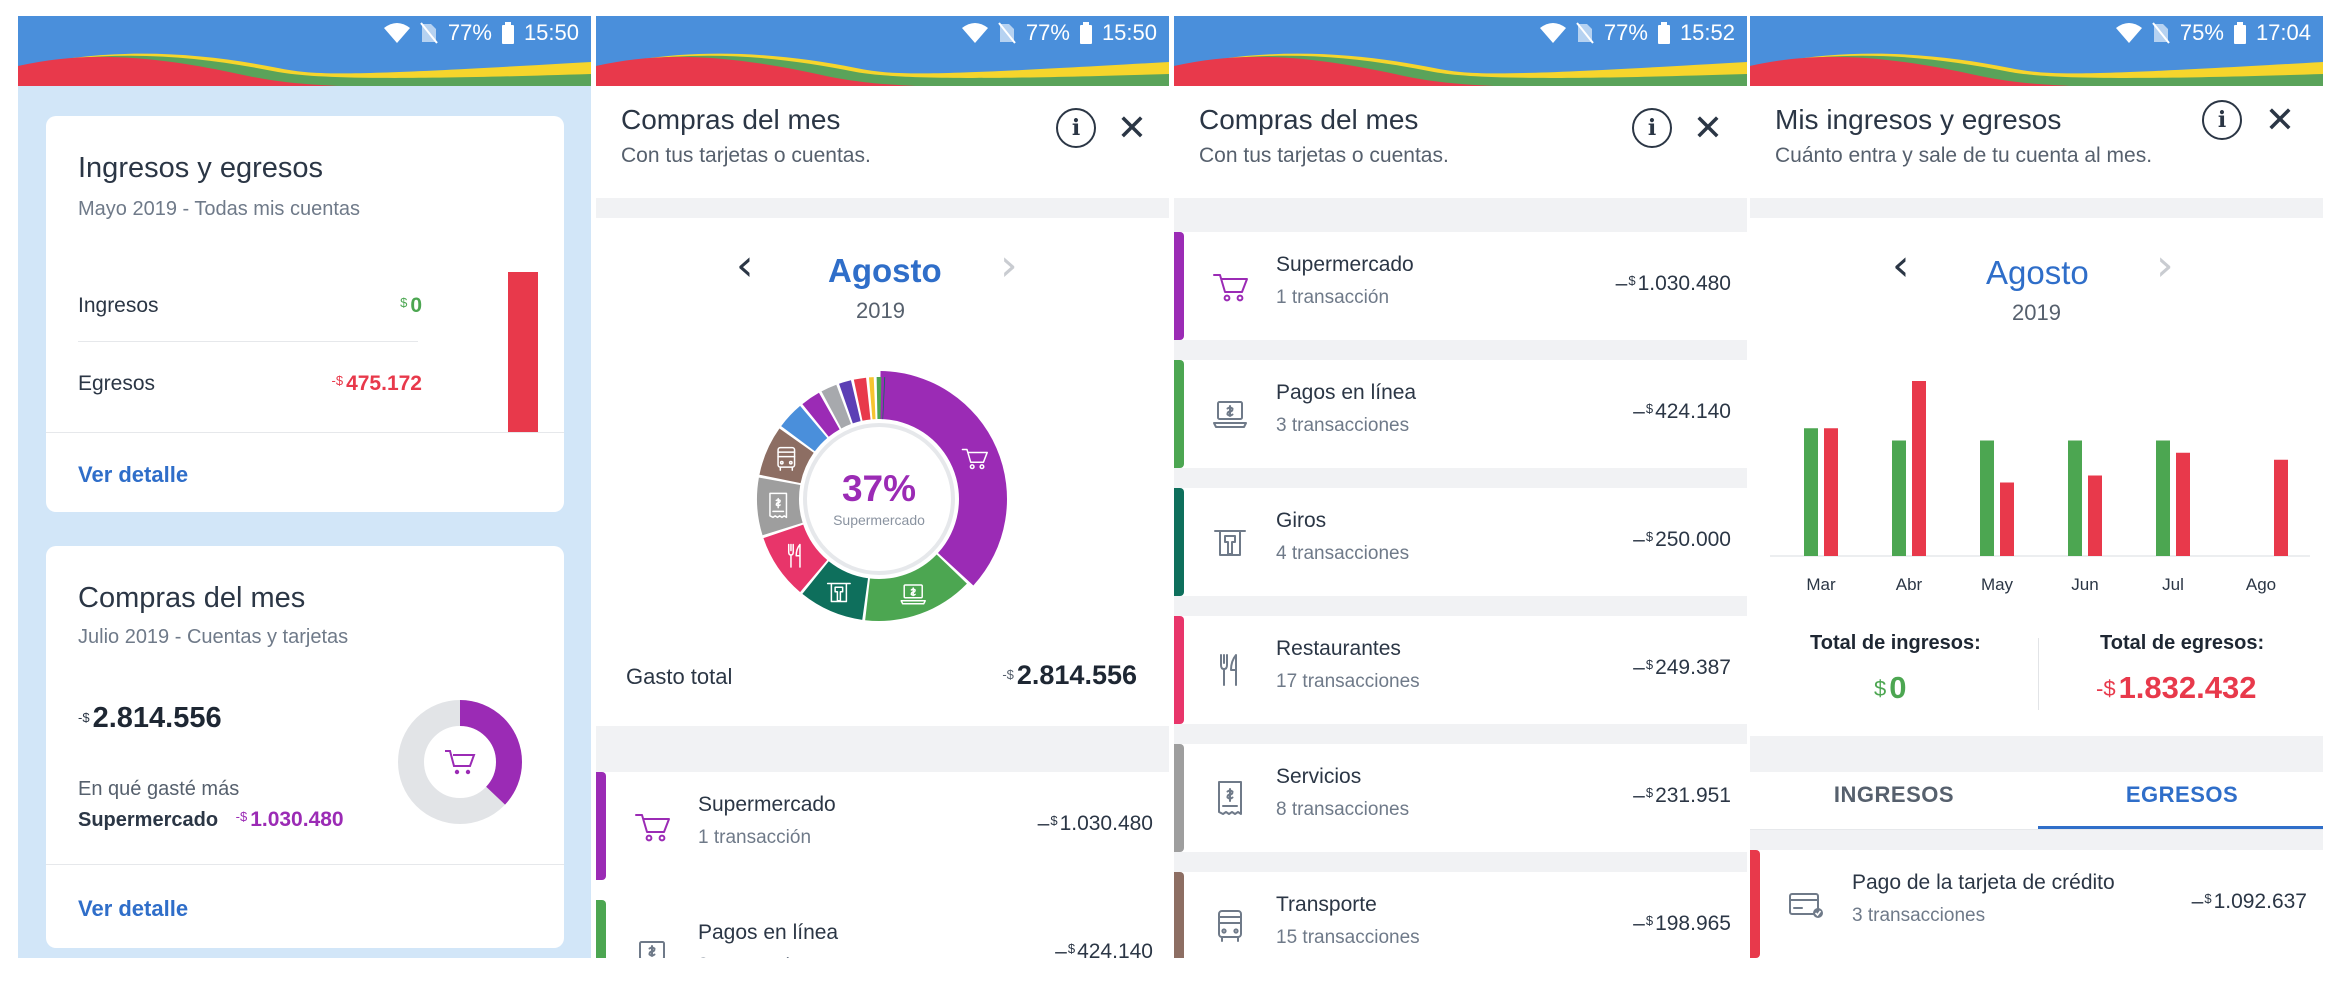 The width and height of the screenshot is (2350, 982). Describe the element at coordinates (213, 637) in the screenshot. I see `card-subtitle: Julio 2019 - Cuentas y tarjetas` at that location.